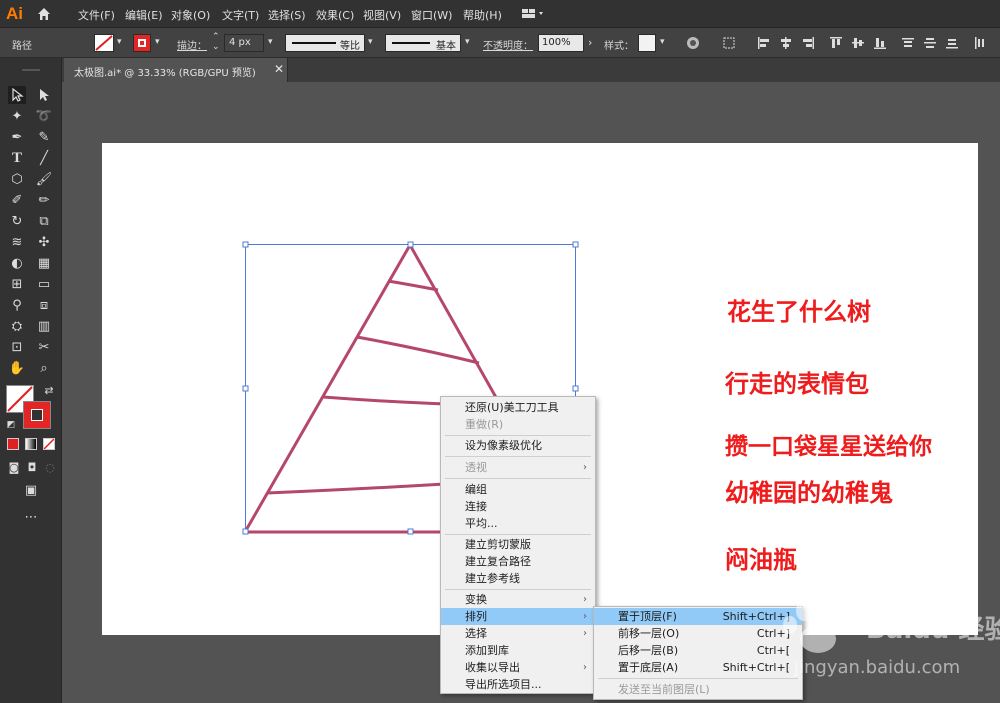  I want to click on menu-item-undo: 还原(U)美工刀工具, so click(518, 407).